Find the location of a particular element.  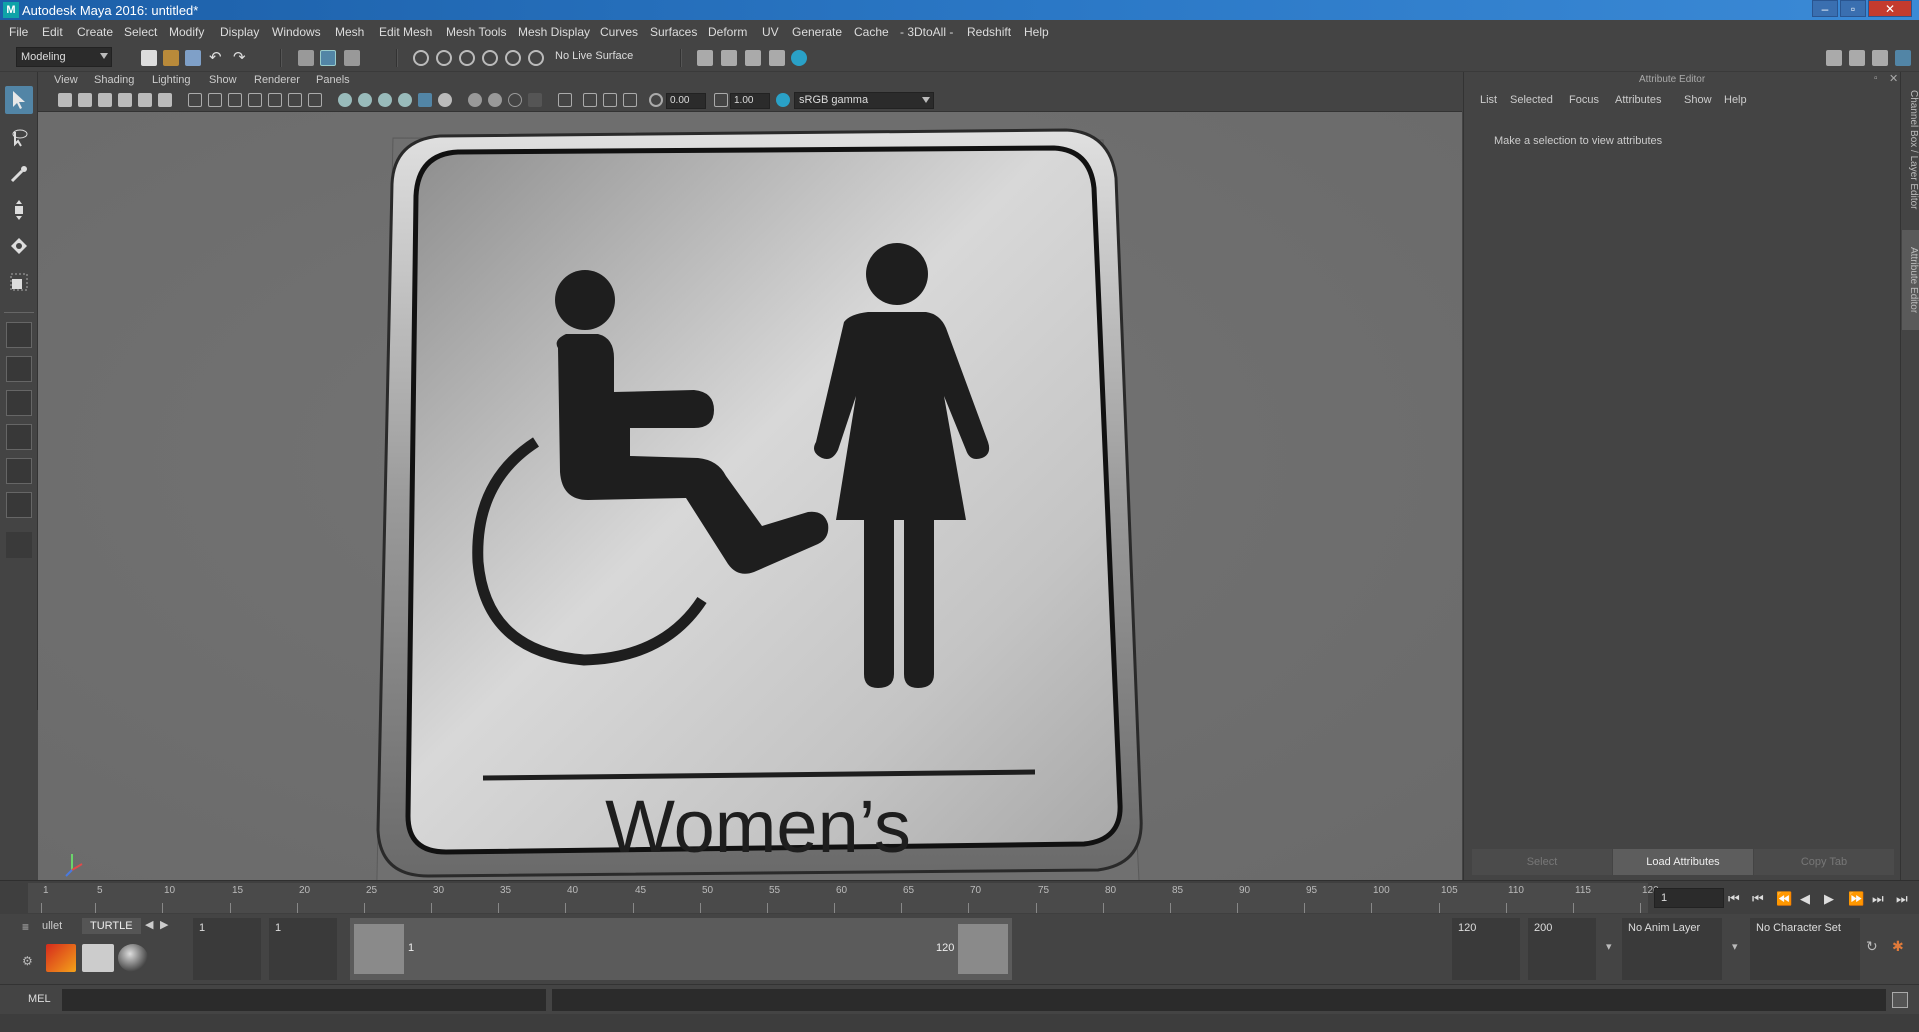

step-back-key-icon: ⏮ is located at coordinates (1758, 899).